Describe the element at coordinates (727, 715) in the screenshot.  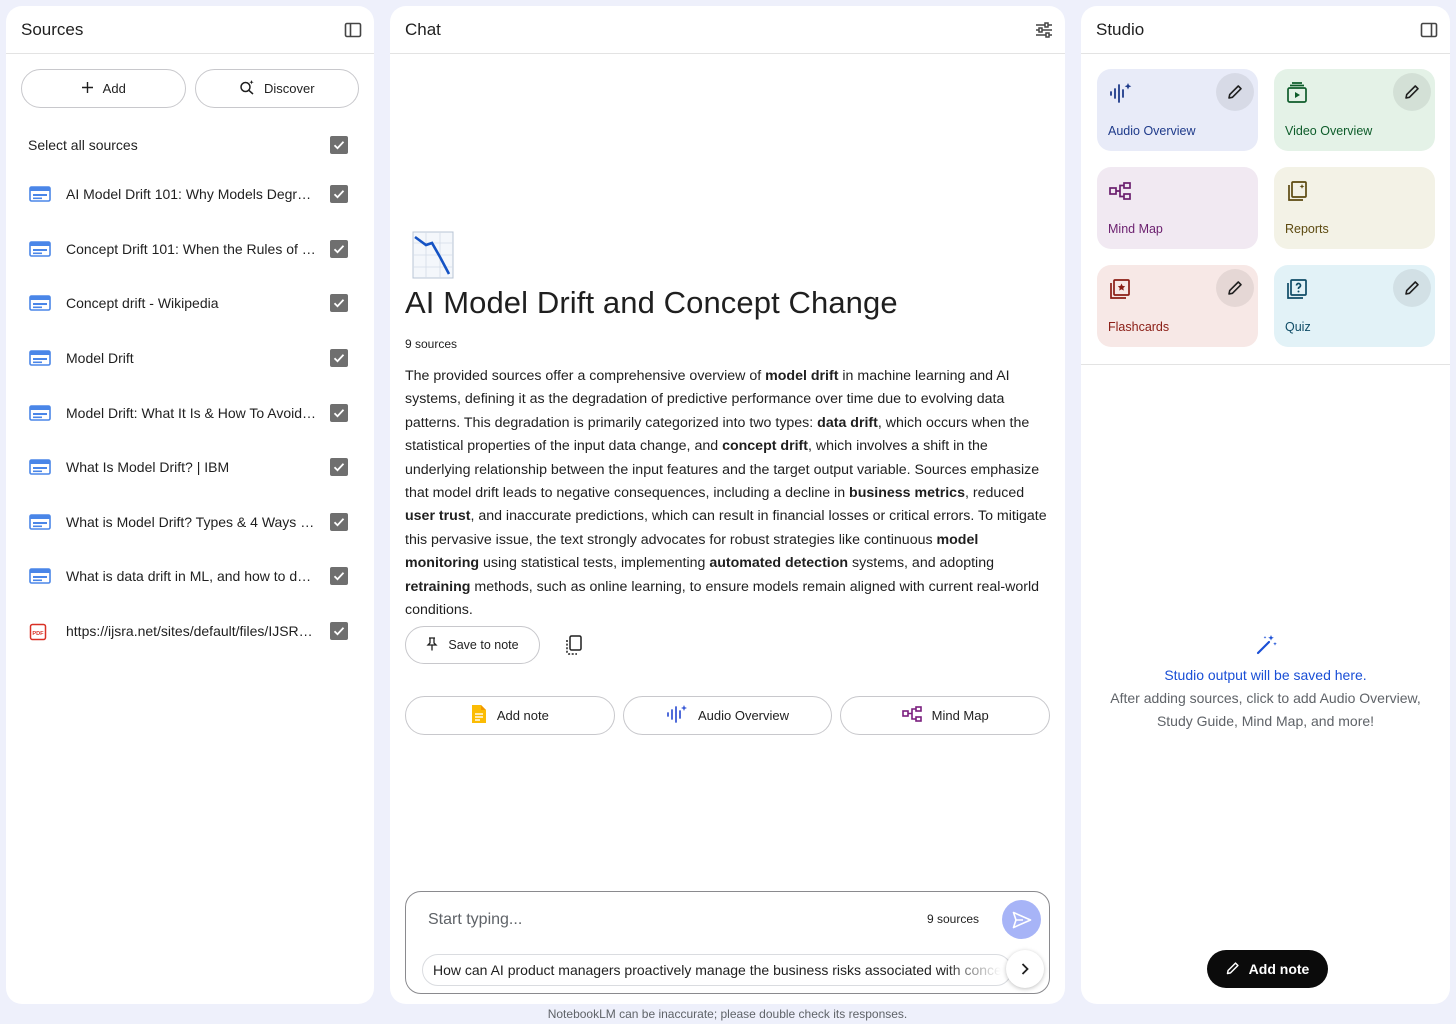
I see `audio-overview-suggestion-button: Audio Overview` at that location.